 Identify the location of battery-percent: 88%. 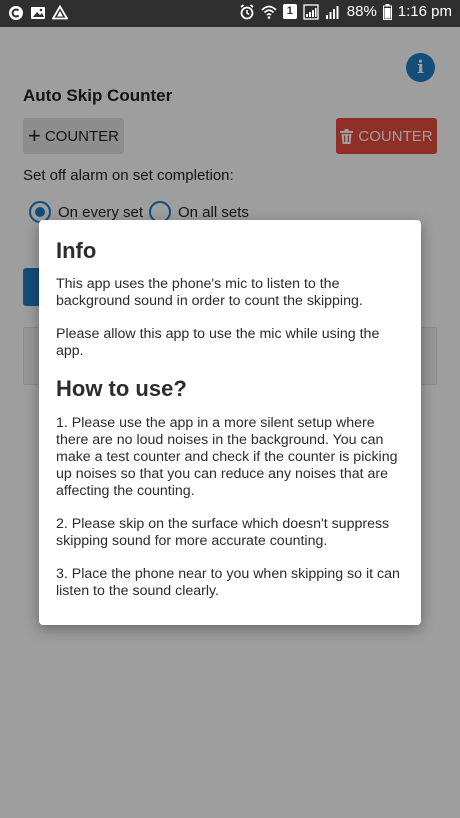
(361, 11).